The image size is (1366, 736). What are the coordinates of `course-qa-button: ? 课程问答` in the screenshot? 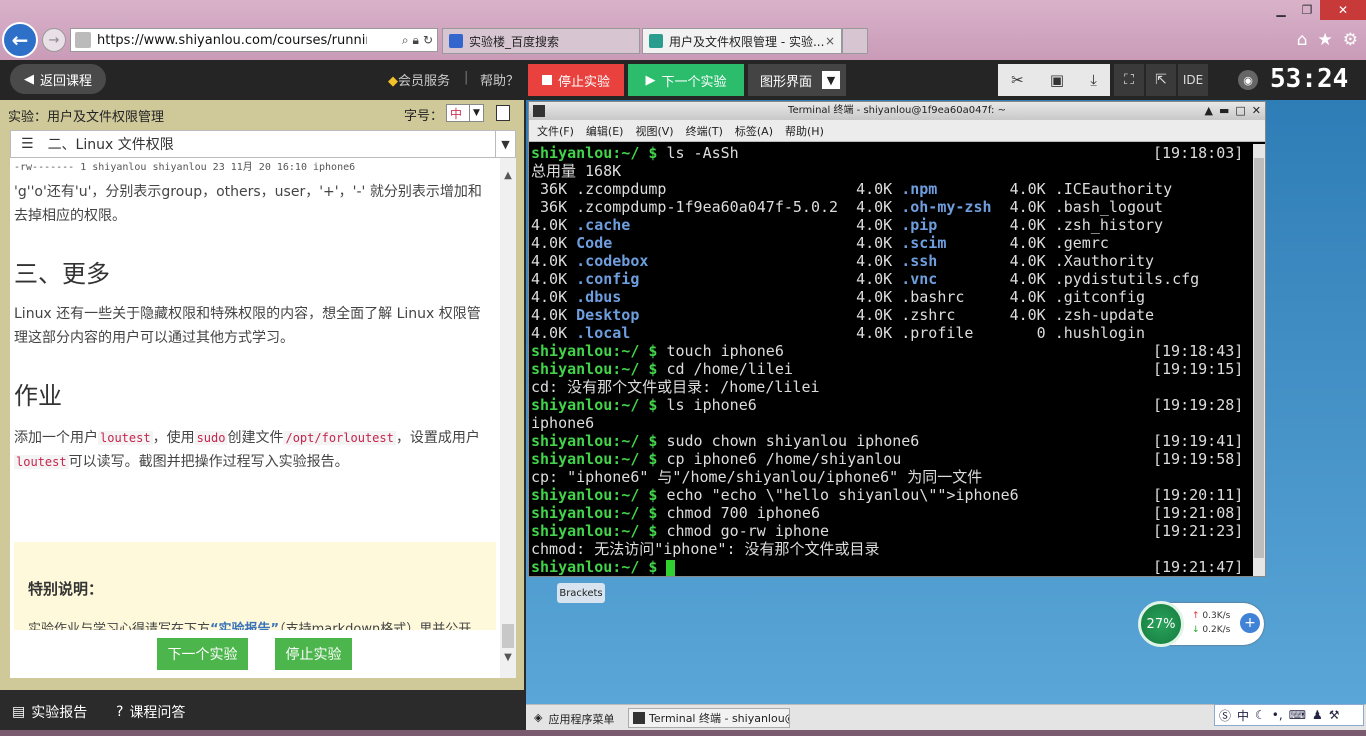 It's located at (150, 712).